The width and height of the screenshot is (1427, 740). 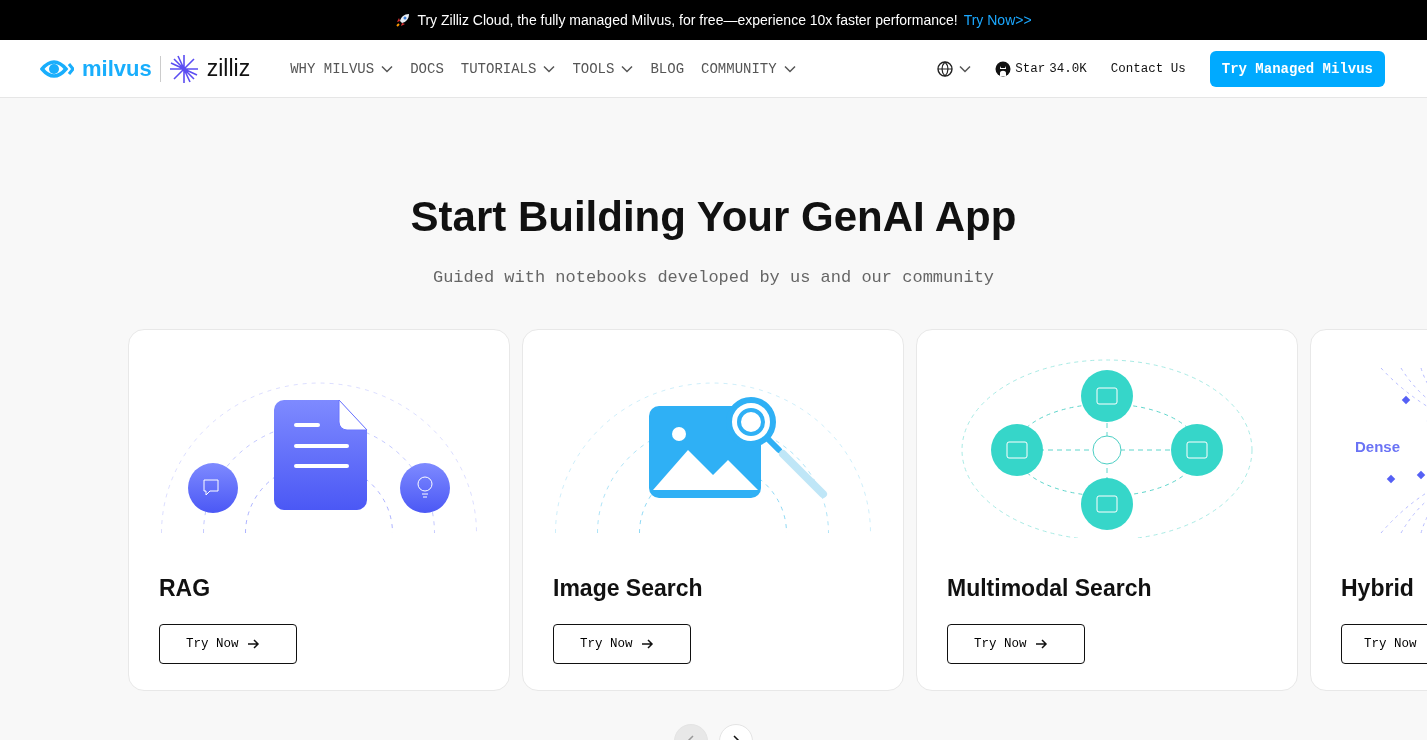 What do you see at coordinates (965, 68) in the screenshot?
I see `chevron-down-icon` at bounding box center [965, 68].